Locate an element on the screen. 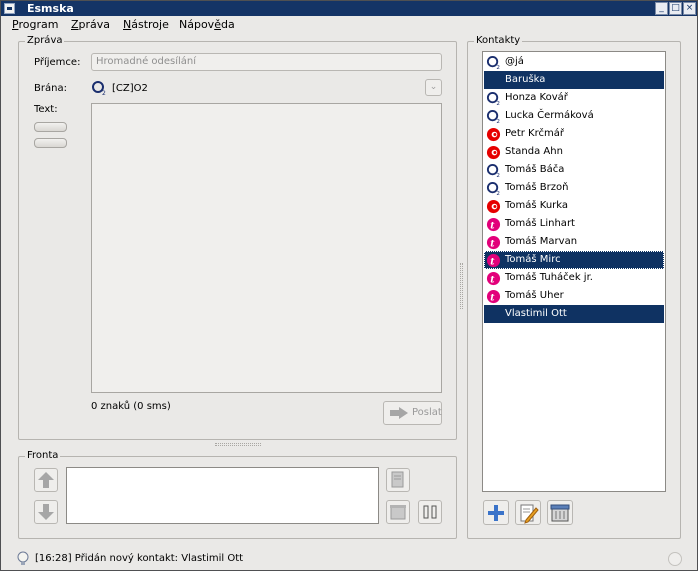 Image resolution: width=698 pixels, height=571 pixels. contact-row: t Tomáš Linhart is located at coordinates (574, 224).